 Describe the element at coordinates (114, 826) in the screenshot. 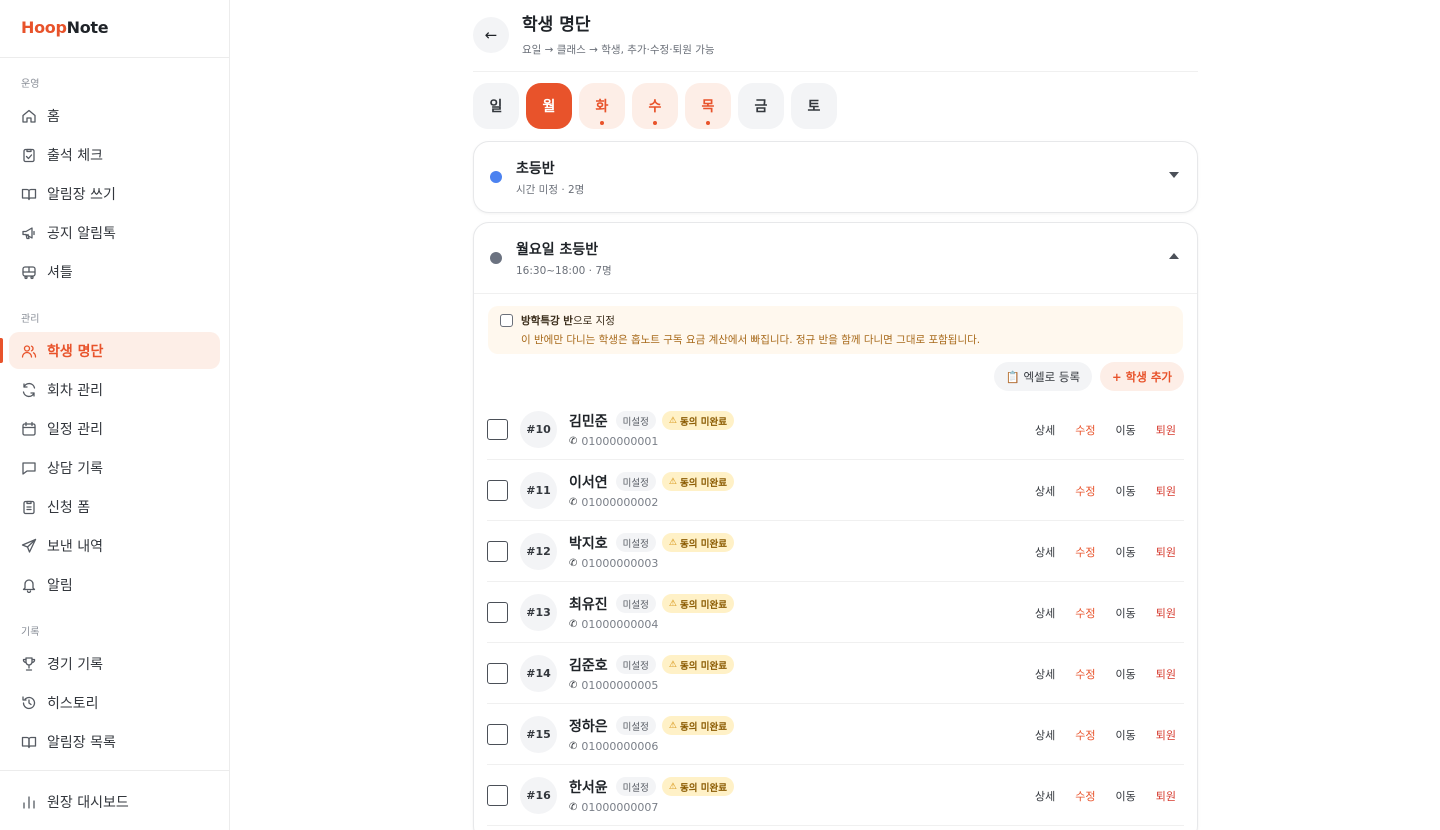

I see `sidebar-item-card: 학원비 청구` at that location.